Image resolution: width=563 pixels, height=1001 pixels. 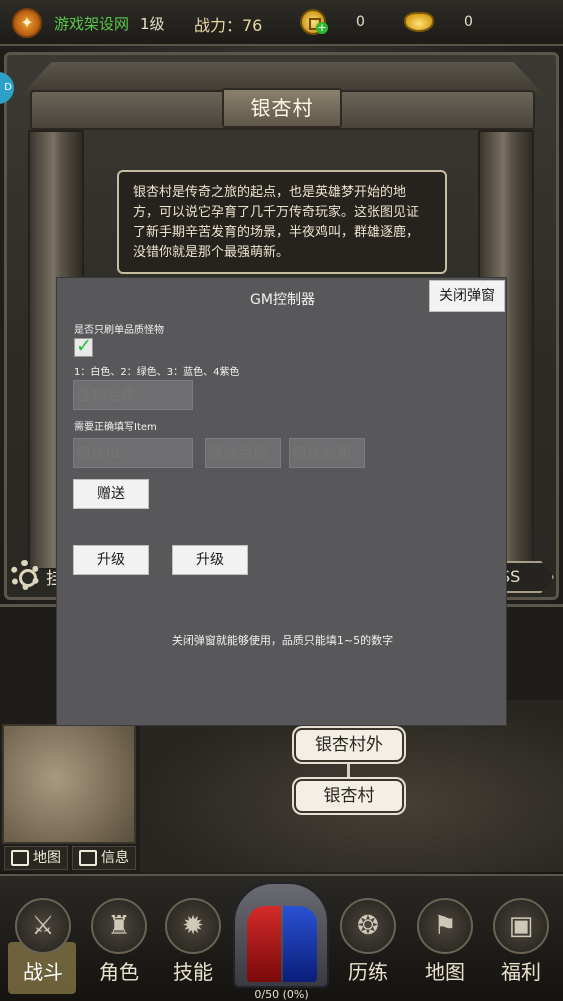 What do you see at coordinates (88, 858) in the screenshot?
I see `info-icon` at bounding box center [88, 858].